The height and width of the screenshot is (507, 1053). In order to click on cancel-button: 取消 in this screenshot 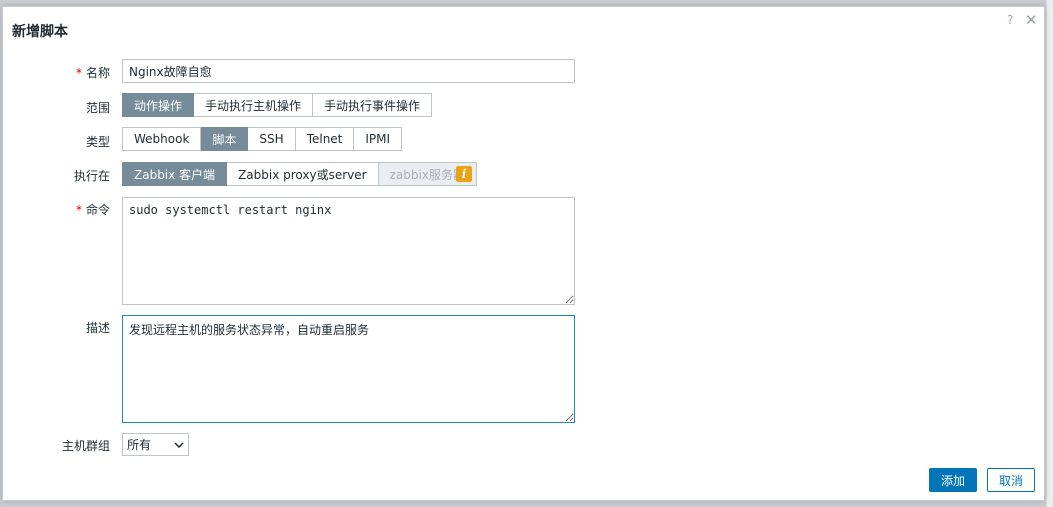, I will do `click(1011, 480)`.